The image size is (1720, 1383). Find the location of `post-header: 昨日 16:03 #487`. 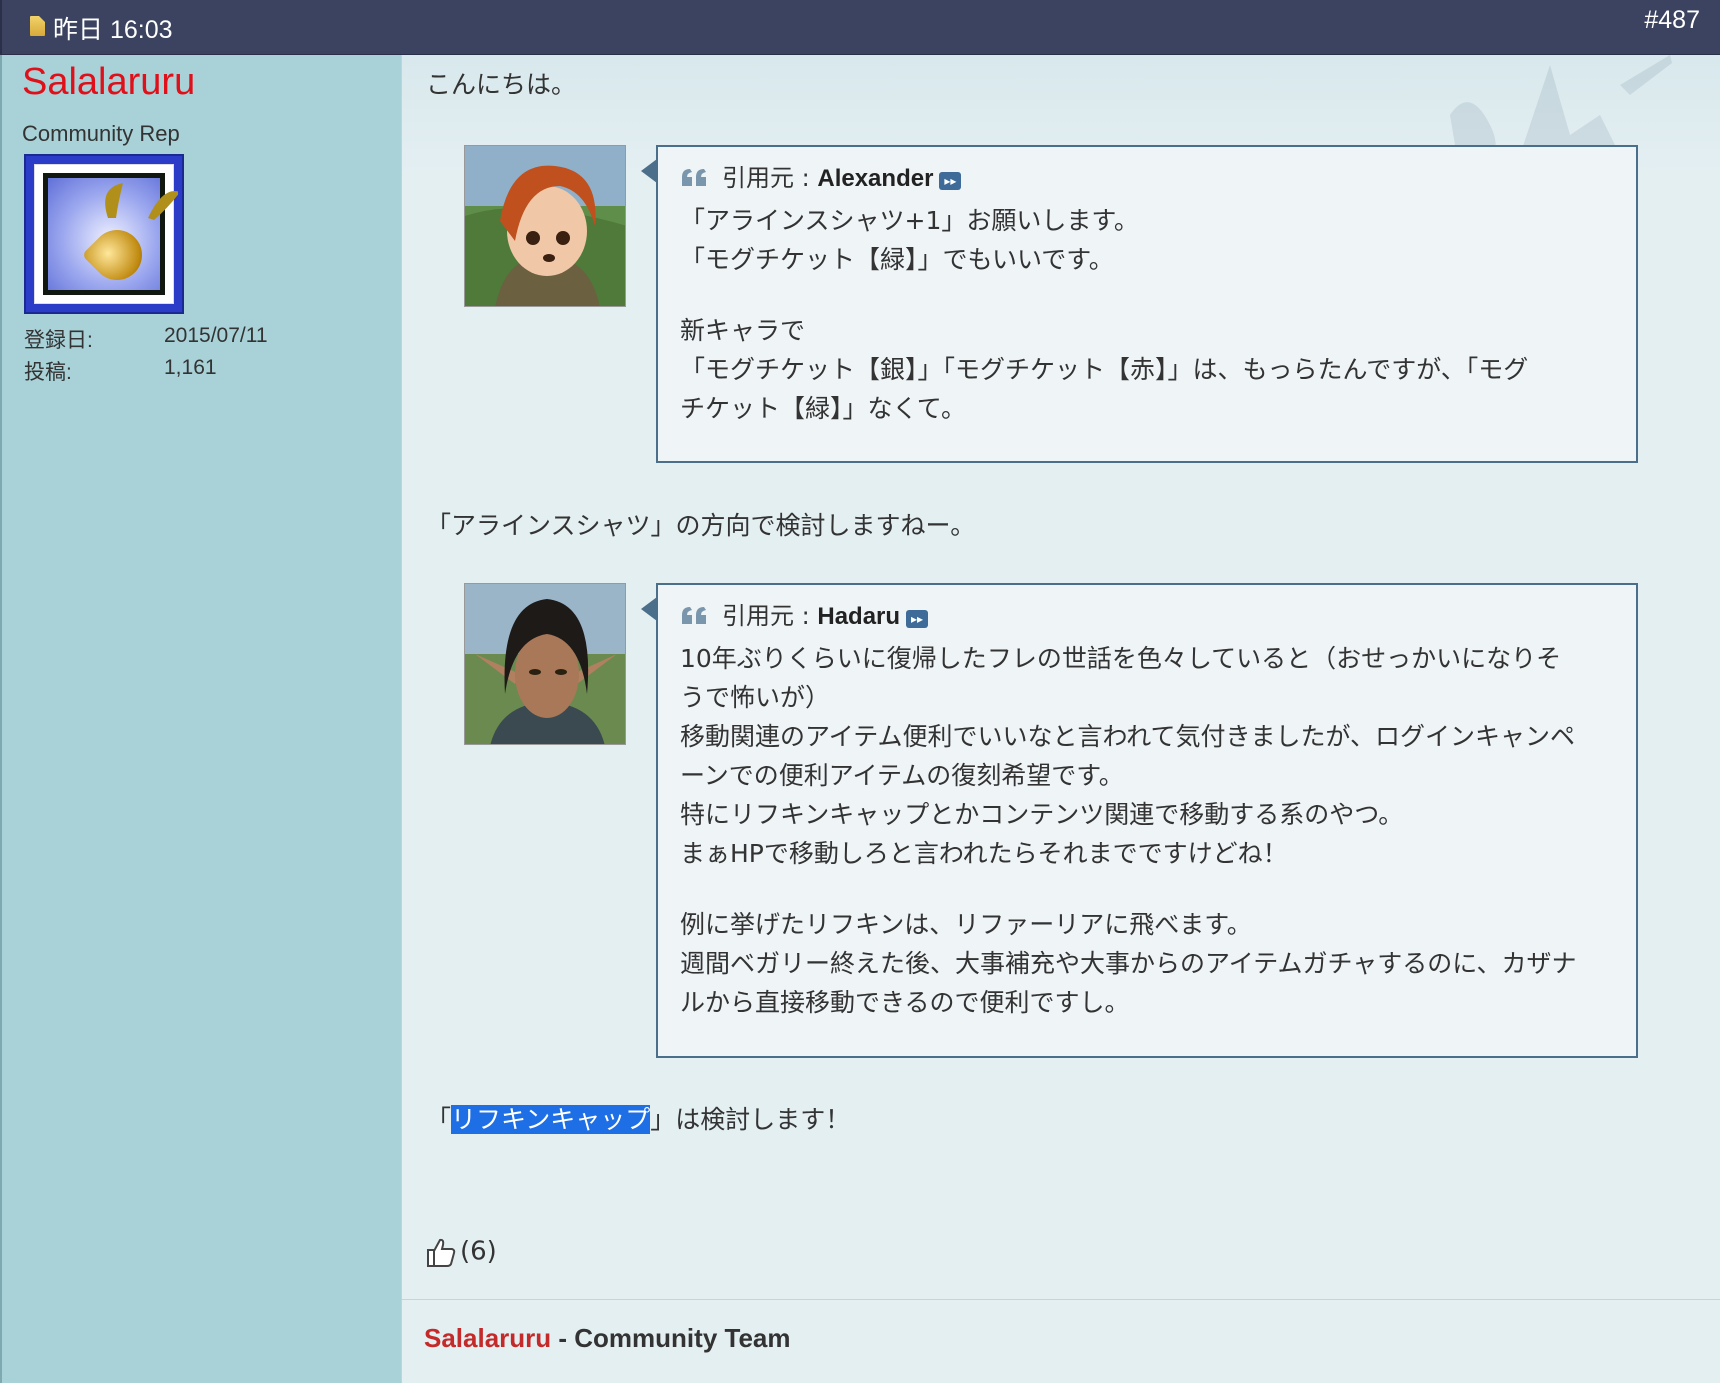

post-header: 昨日 16:03 #487 is located at coordinates (860, 27).